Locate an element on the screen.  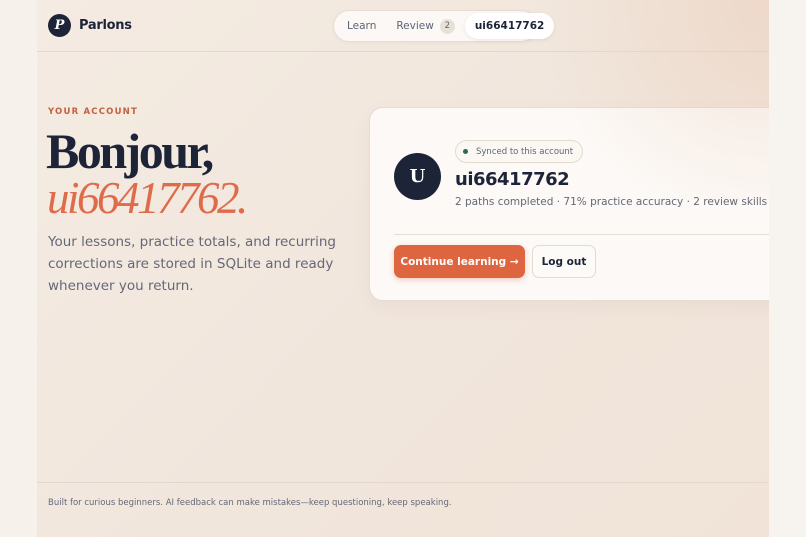
right-gutter is located at coordinates (787, 268).